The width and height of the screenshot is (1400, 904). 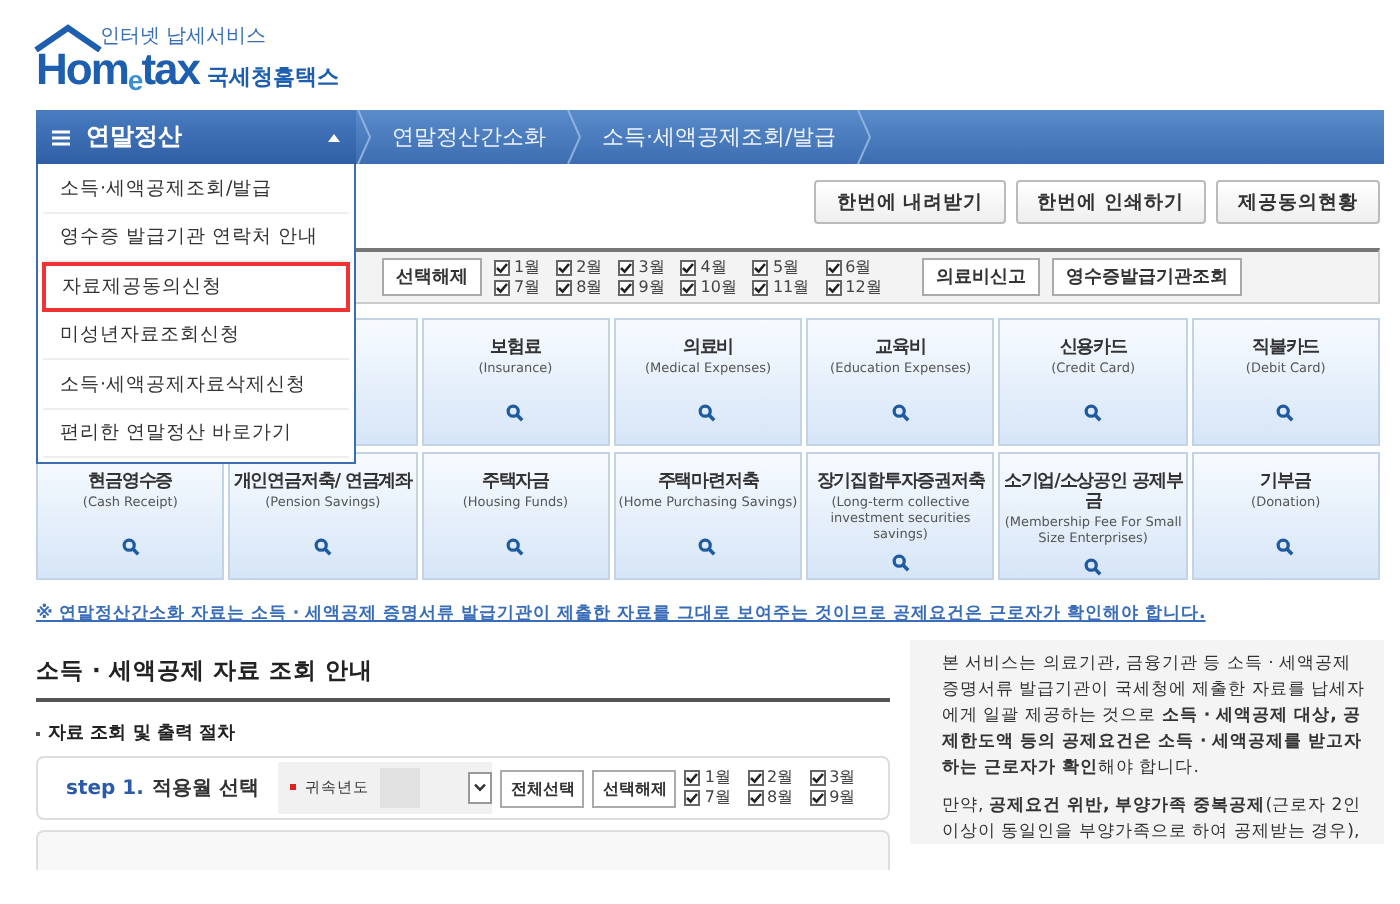 What do you see at coordinates (323, 482) in the screenshot?
I see `tile-title: 개인연금저축/ 연금계좌` at bounding box center [323, 482].